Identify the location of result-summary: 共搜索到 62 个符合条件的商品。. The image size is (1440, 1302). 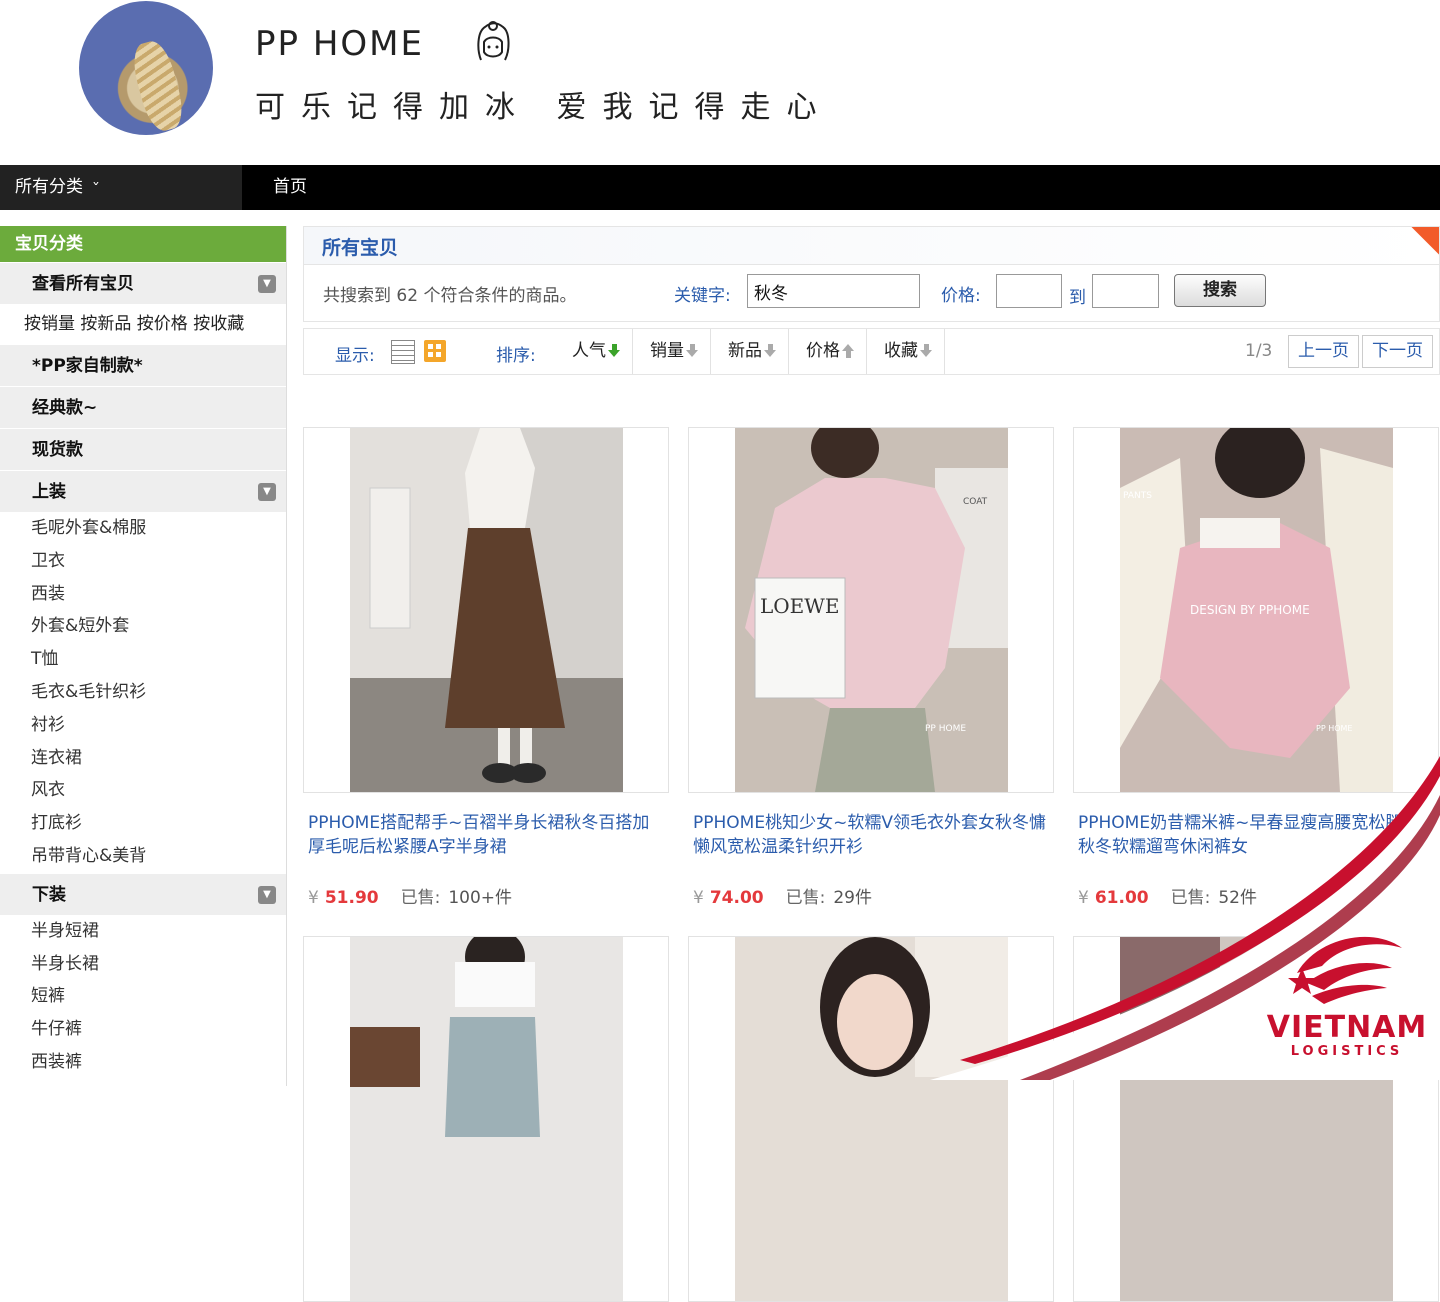
(450, 296).